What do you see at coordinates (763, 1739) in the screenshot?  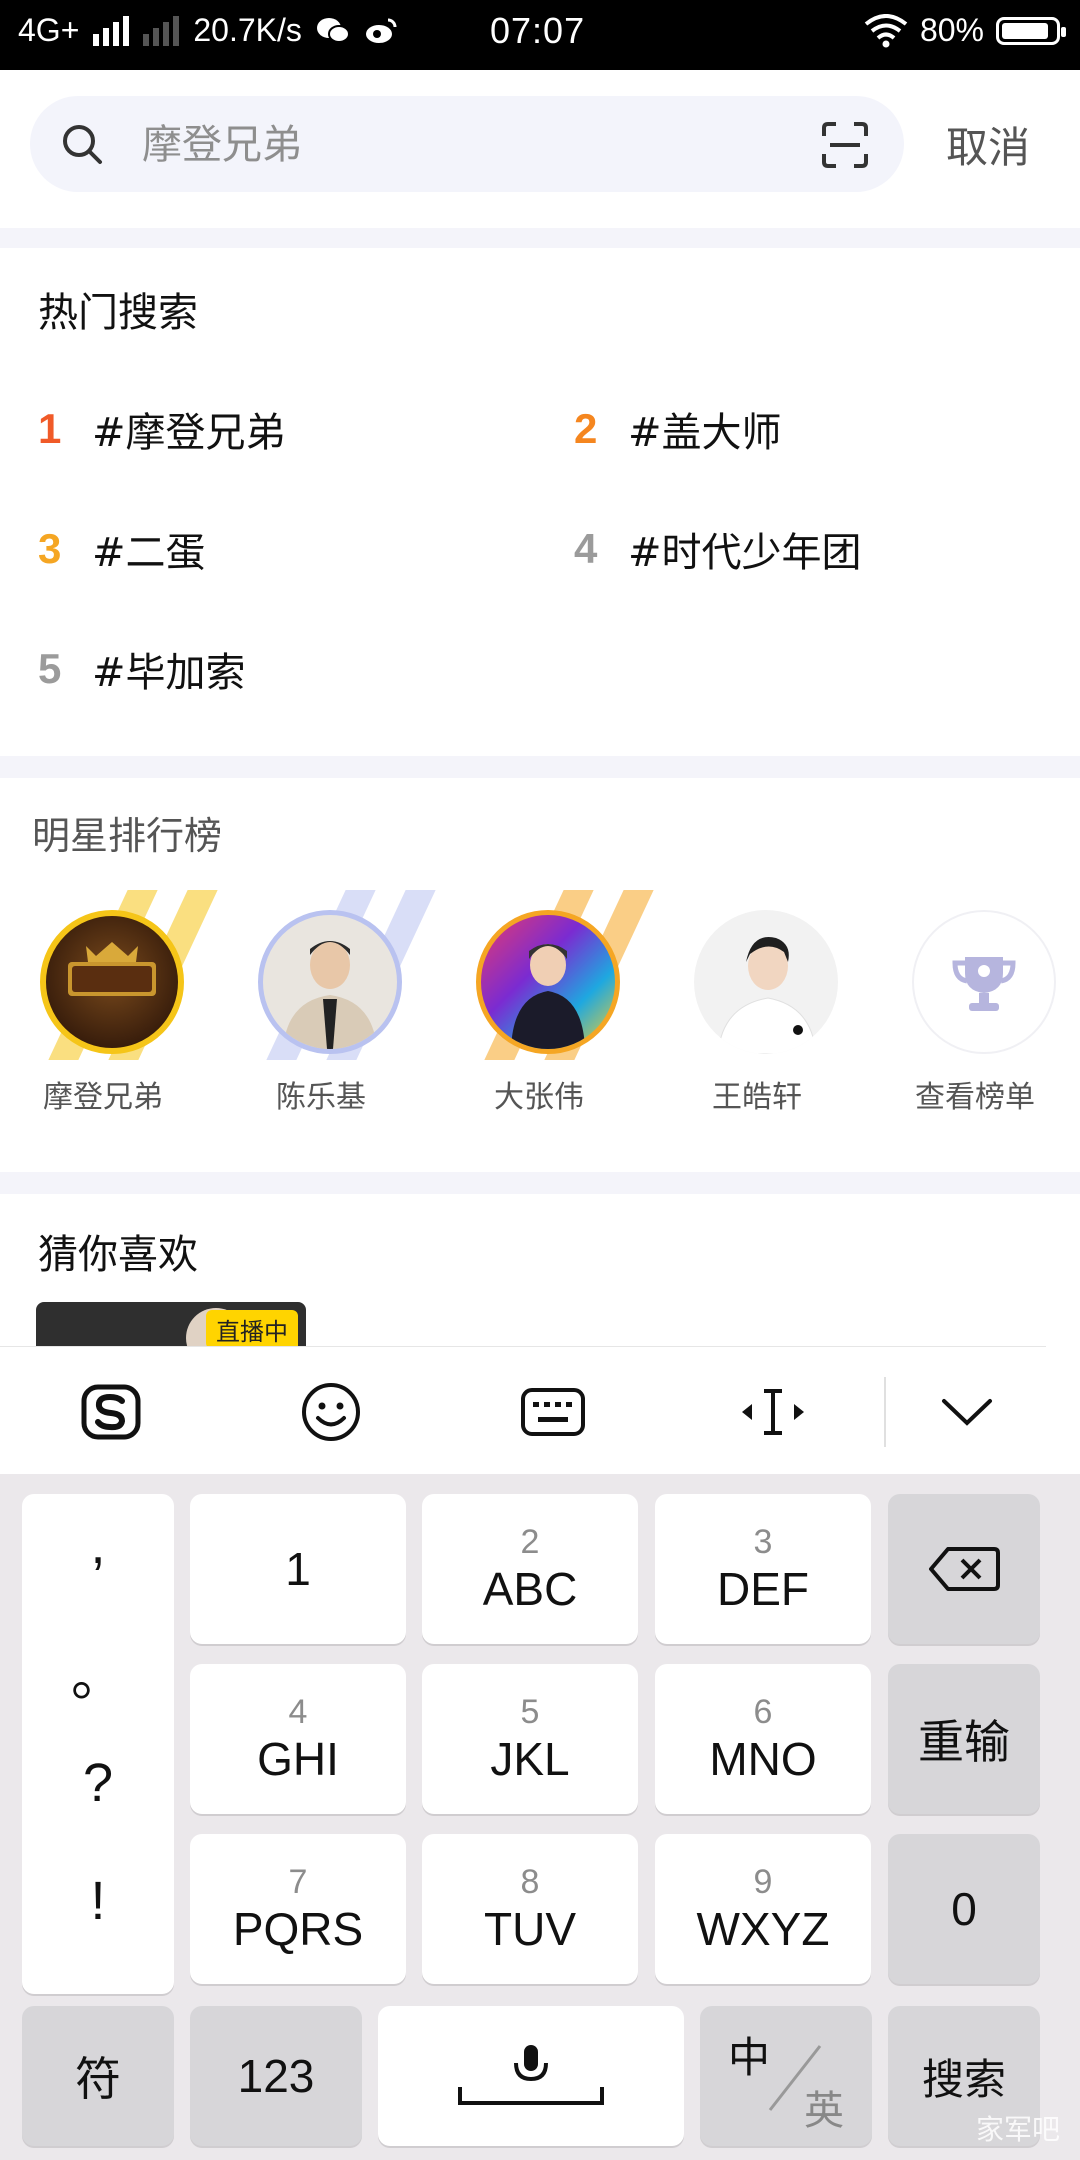 I see `key-6: 6 MNO` at bounding box center [763, 1739].